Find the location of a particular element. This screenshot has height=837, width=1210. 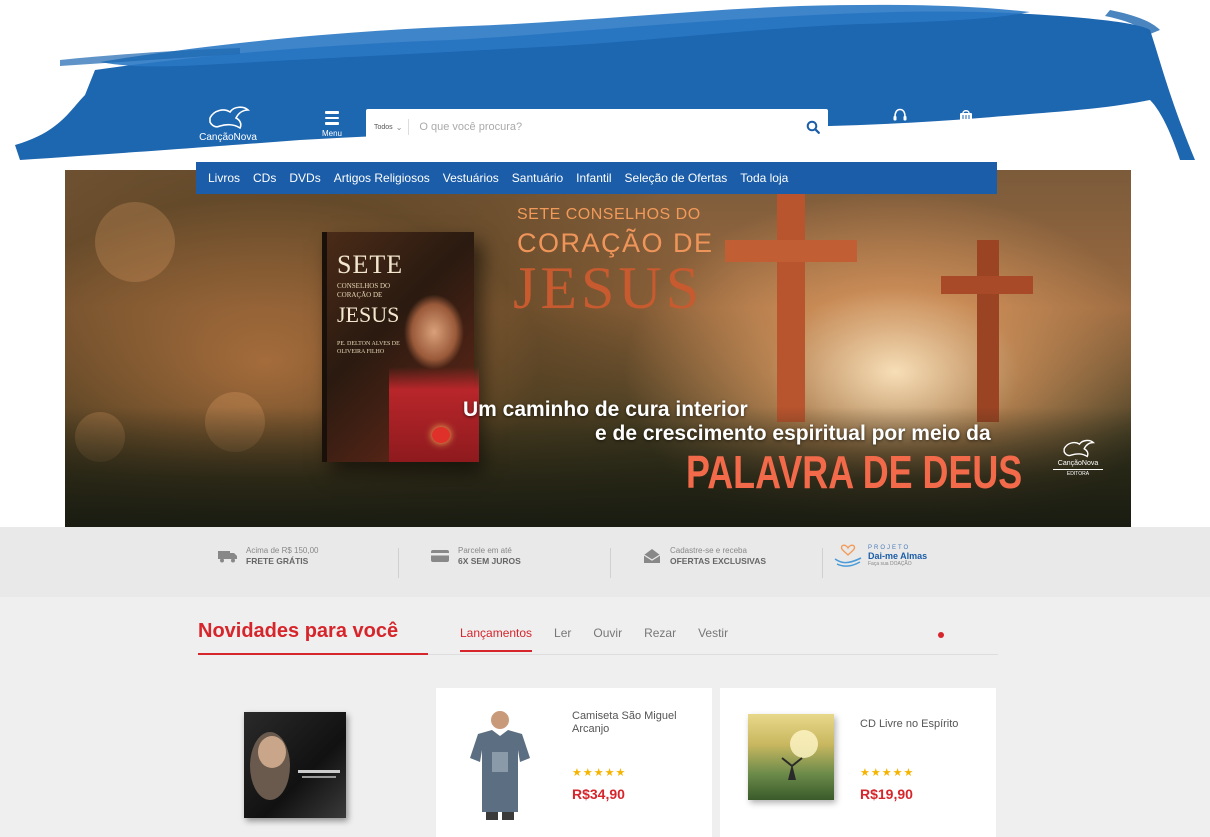

tab-ler: Ler is located at coordinates (562, 639).